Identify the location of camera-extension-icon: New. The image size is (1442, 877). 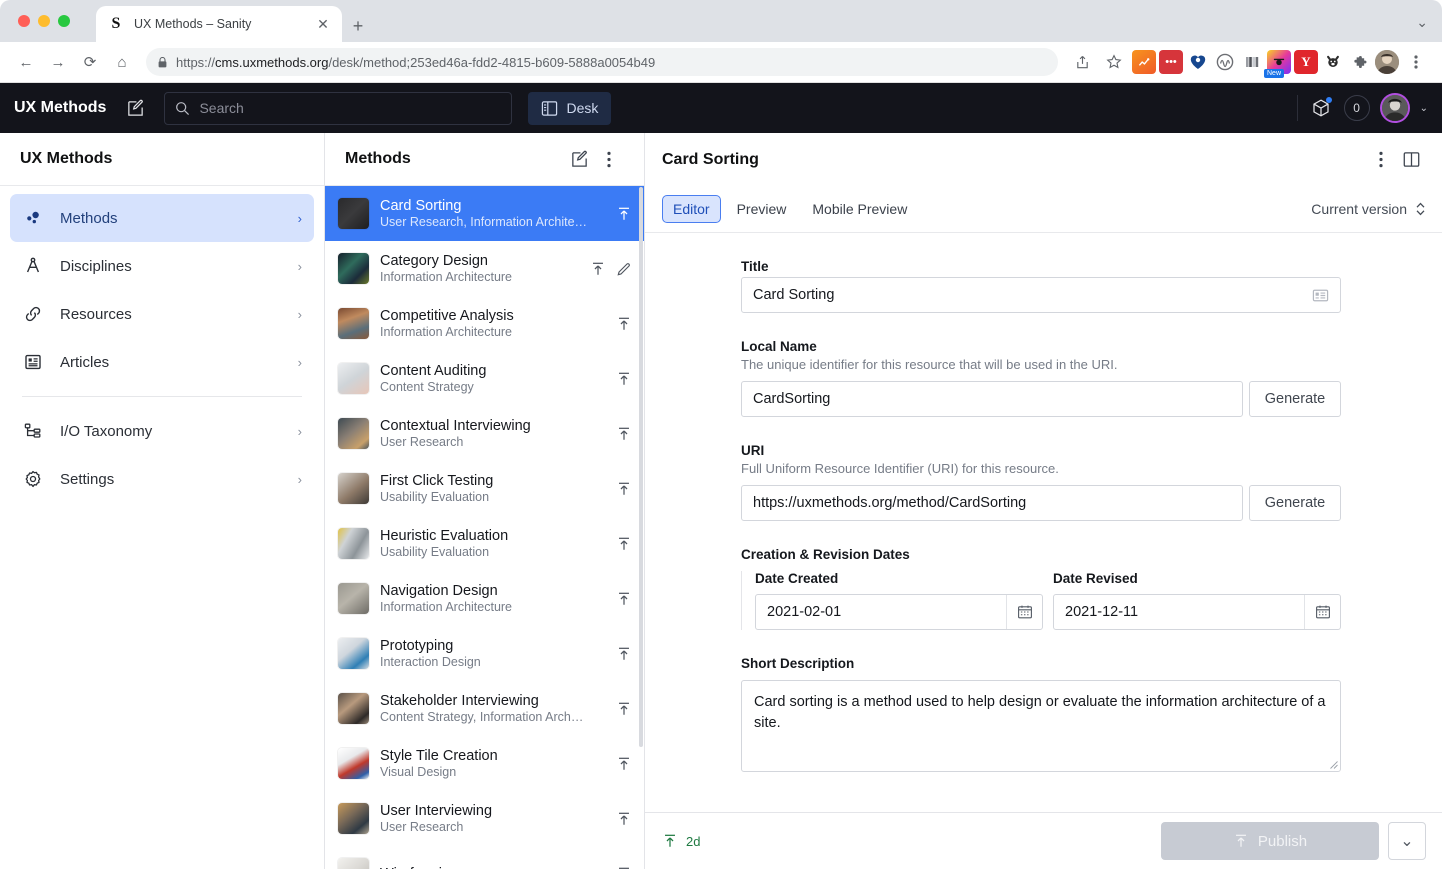
(1277, 64).